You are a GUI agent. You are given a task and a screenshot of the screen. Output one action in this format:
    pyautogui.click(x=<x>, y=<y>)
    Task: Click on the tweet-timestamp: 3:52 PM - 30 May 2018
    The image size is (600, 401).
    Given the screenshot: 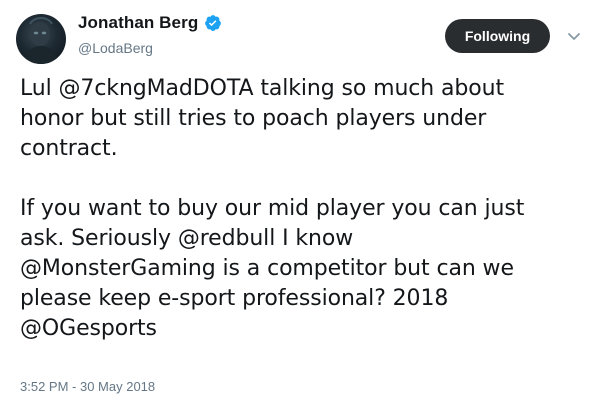 What is the action you would take?
    pyautogui.click(x=87, y=386)
    